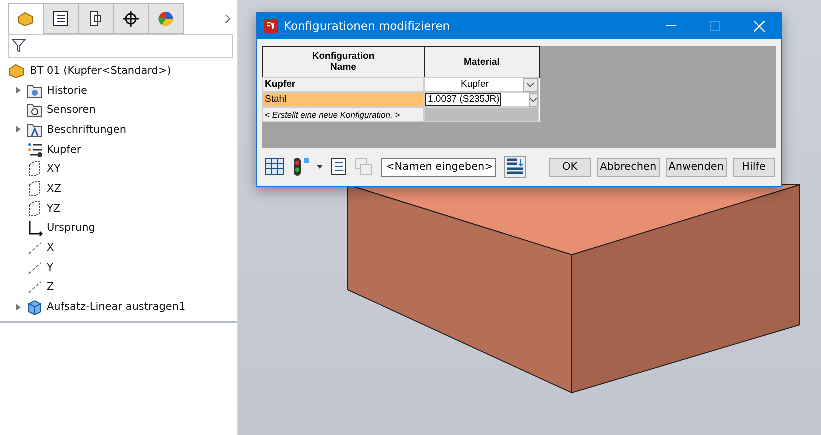  Describe the element at coordinates (481, 84) in the screenshot. I see `material-dropdown: Kupfer` at that location.